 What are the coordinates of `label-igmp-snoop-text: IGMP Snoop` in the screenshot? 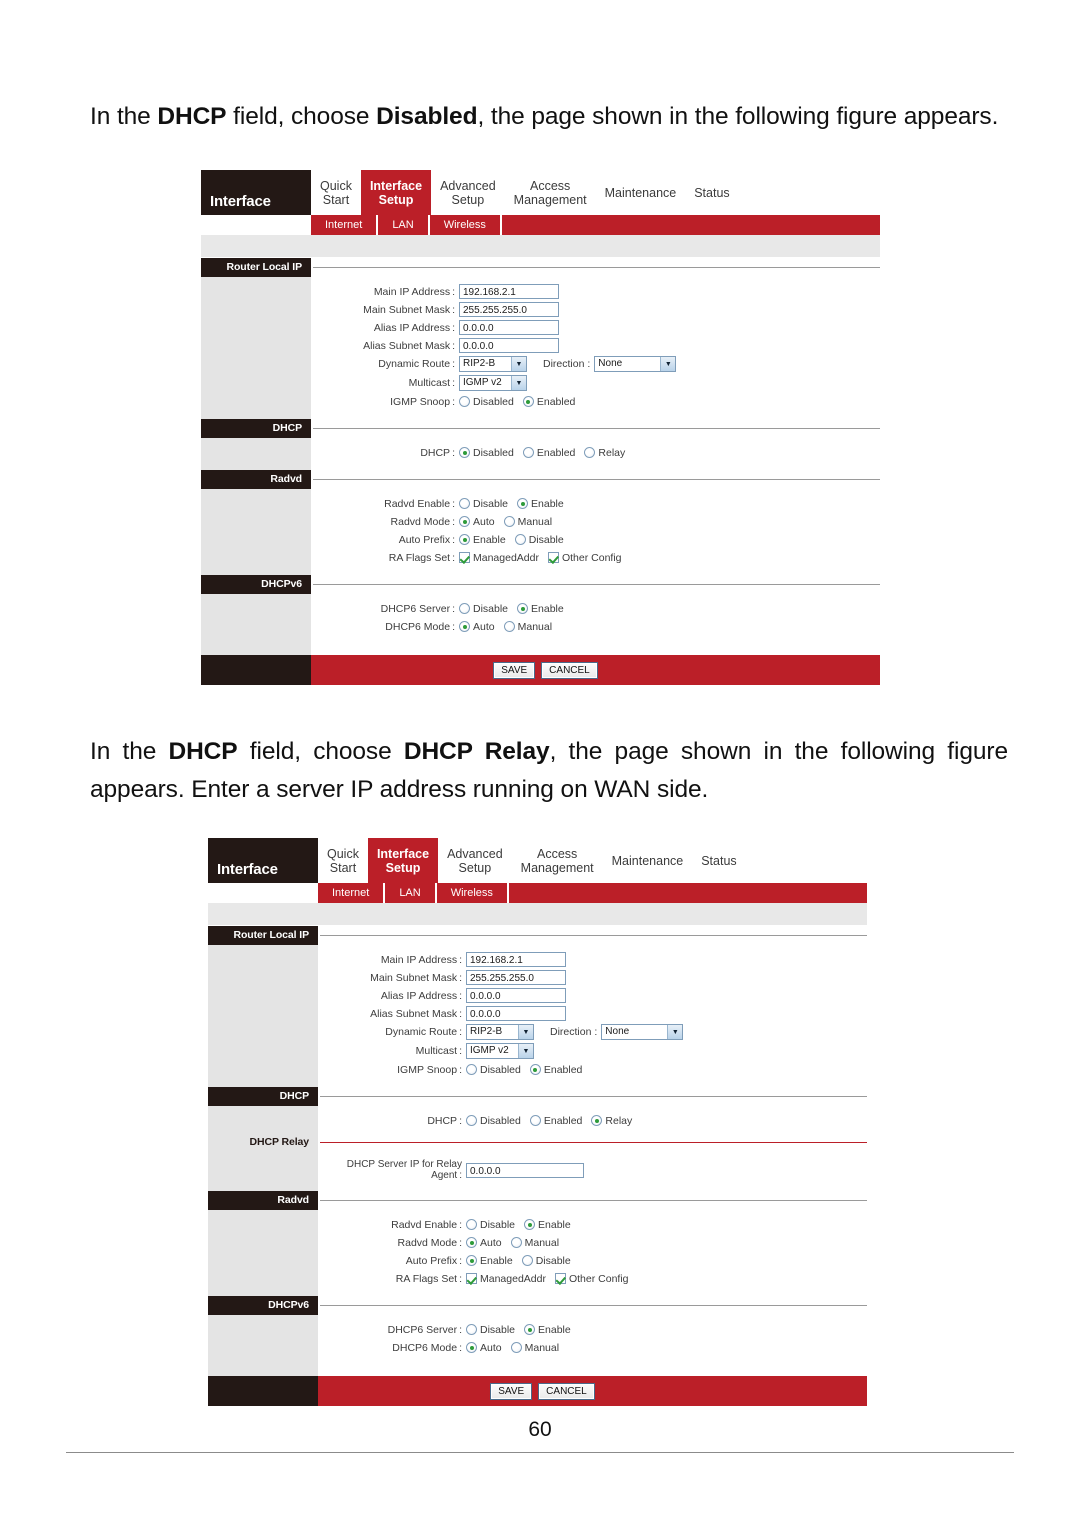 It's located at (427, 1069).